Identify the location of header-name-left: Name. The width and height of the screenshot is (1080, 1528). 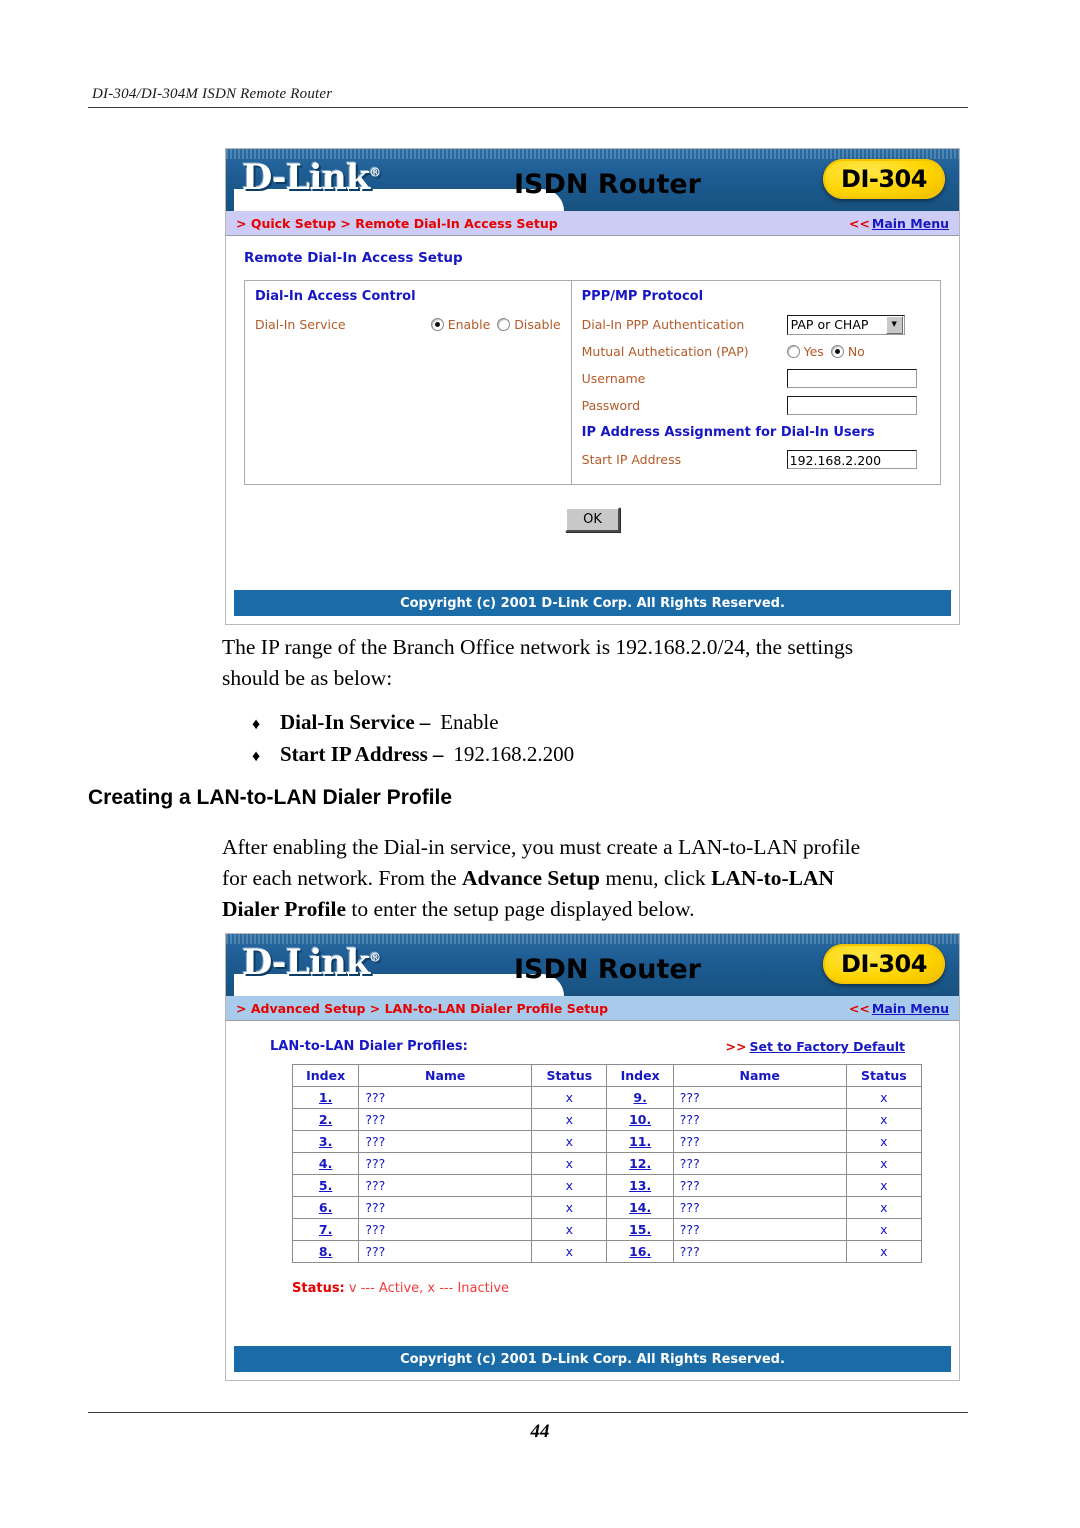
(445, 1075).